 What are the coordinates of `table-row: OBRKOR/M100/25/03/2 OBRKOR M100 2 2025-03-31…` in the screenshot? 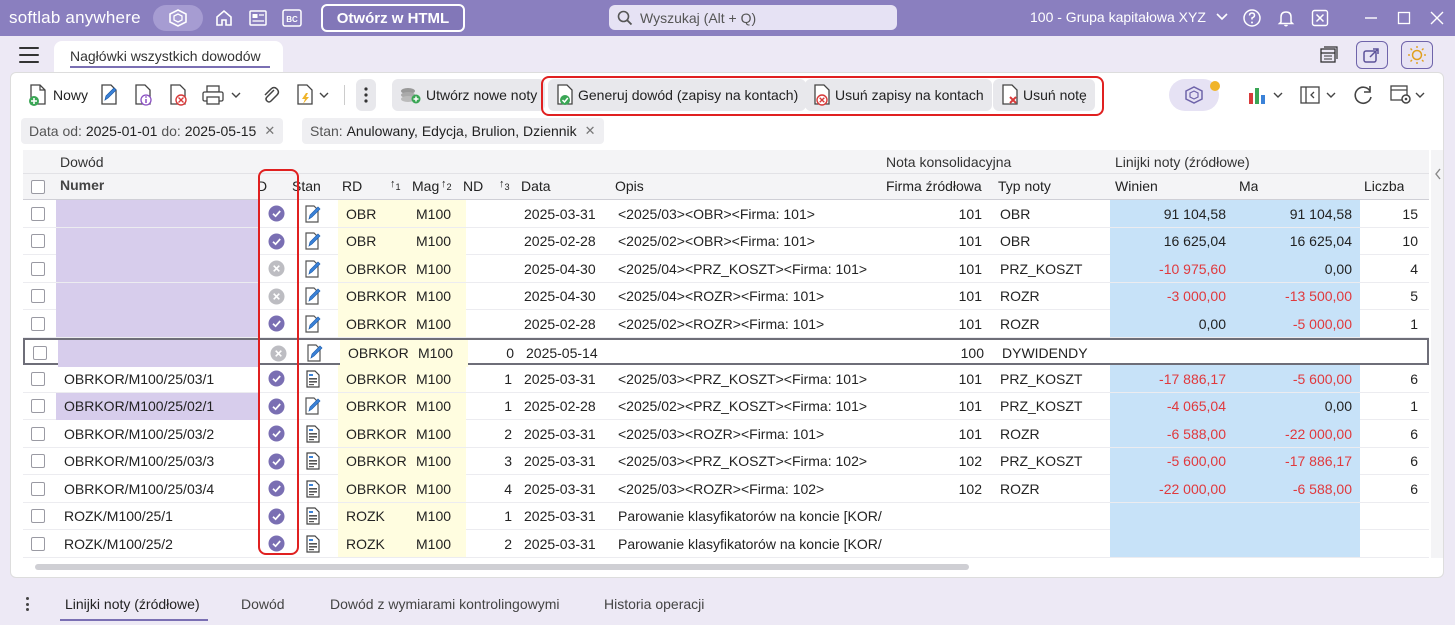 It's located at (726, 434).